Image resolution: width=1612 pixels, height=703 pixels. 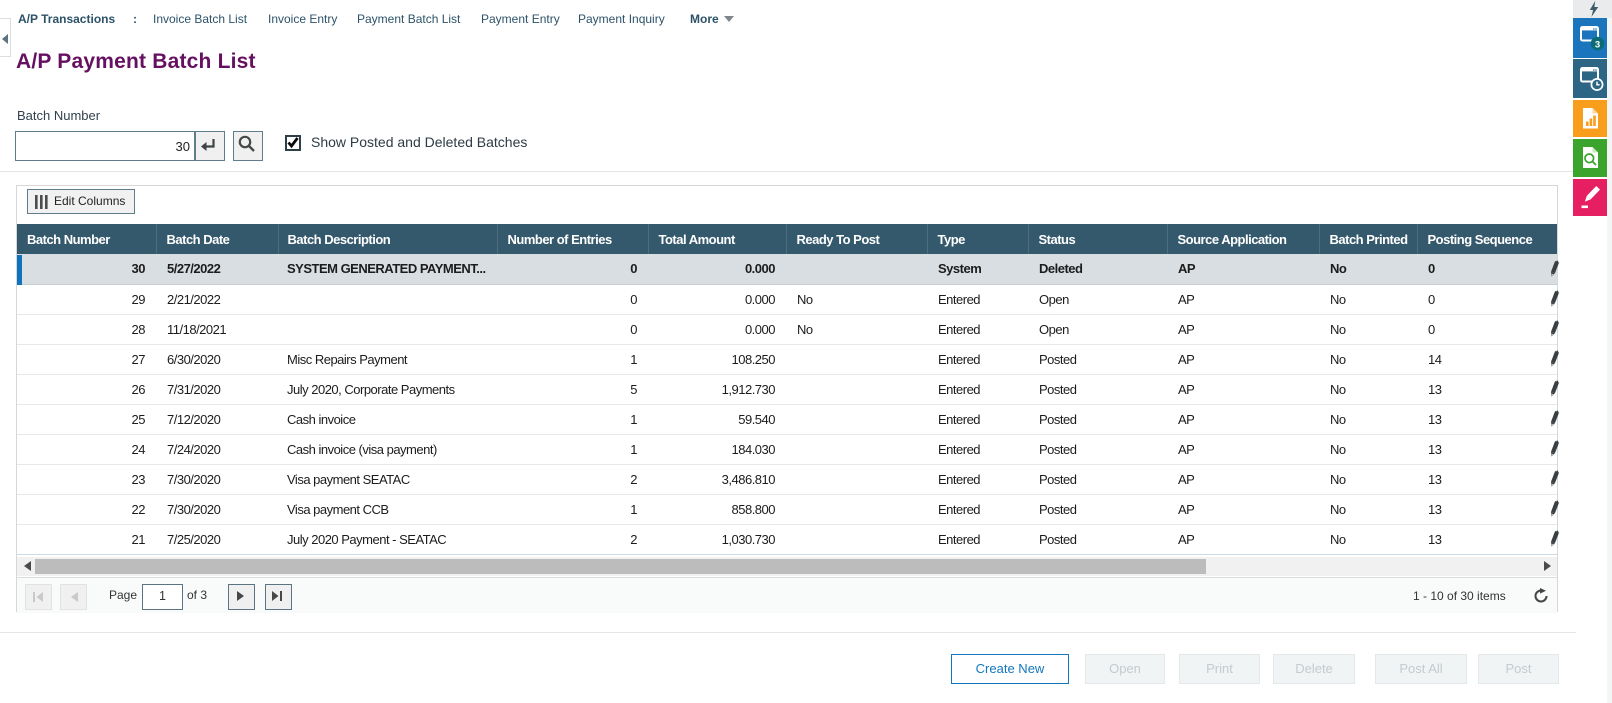 I want to click on svg-text: 3, so click(x=1597, y=44).